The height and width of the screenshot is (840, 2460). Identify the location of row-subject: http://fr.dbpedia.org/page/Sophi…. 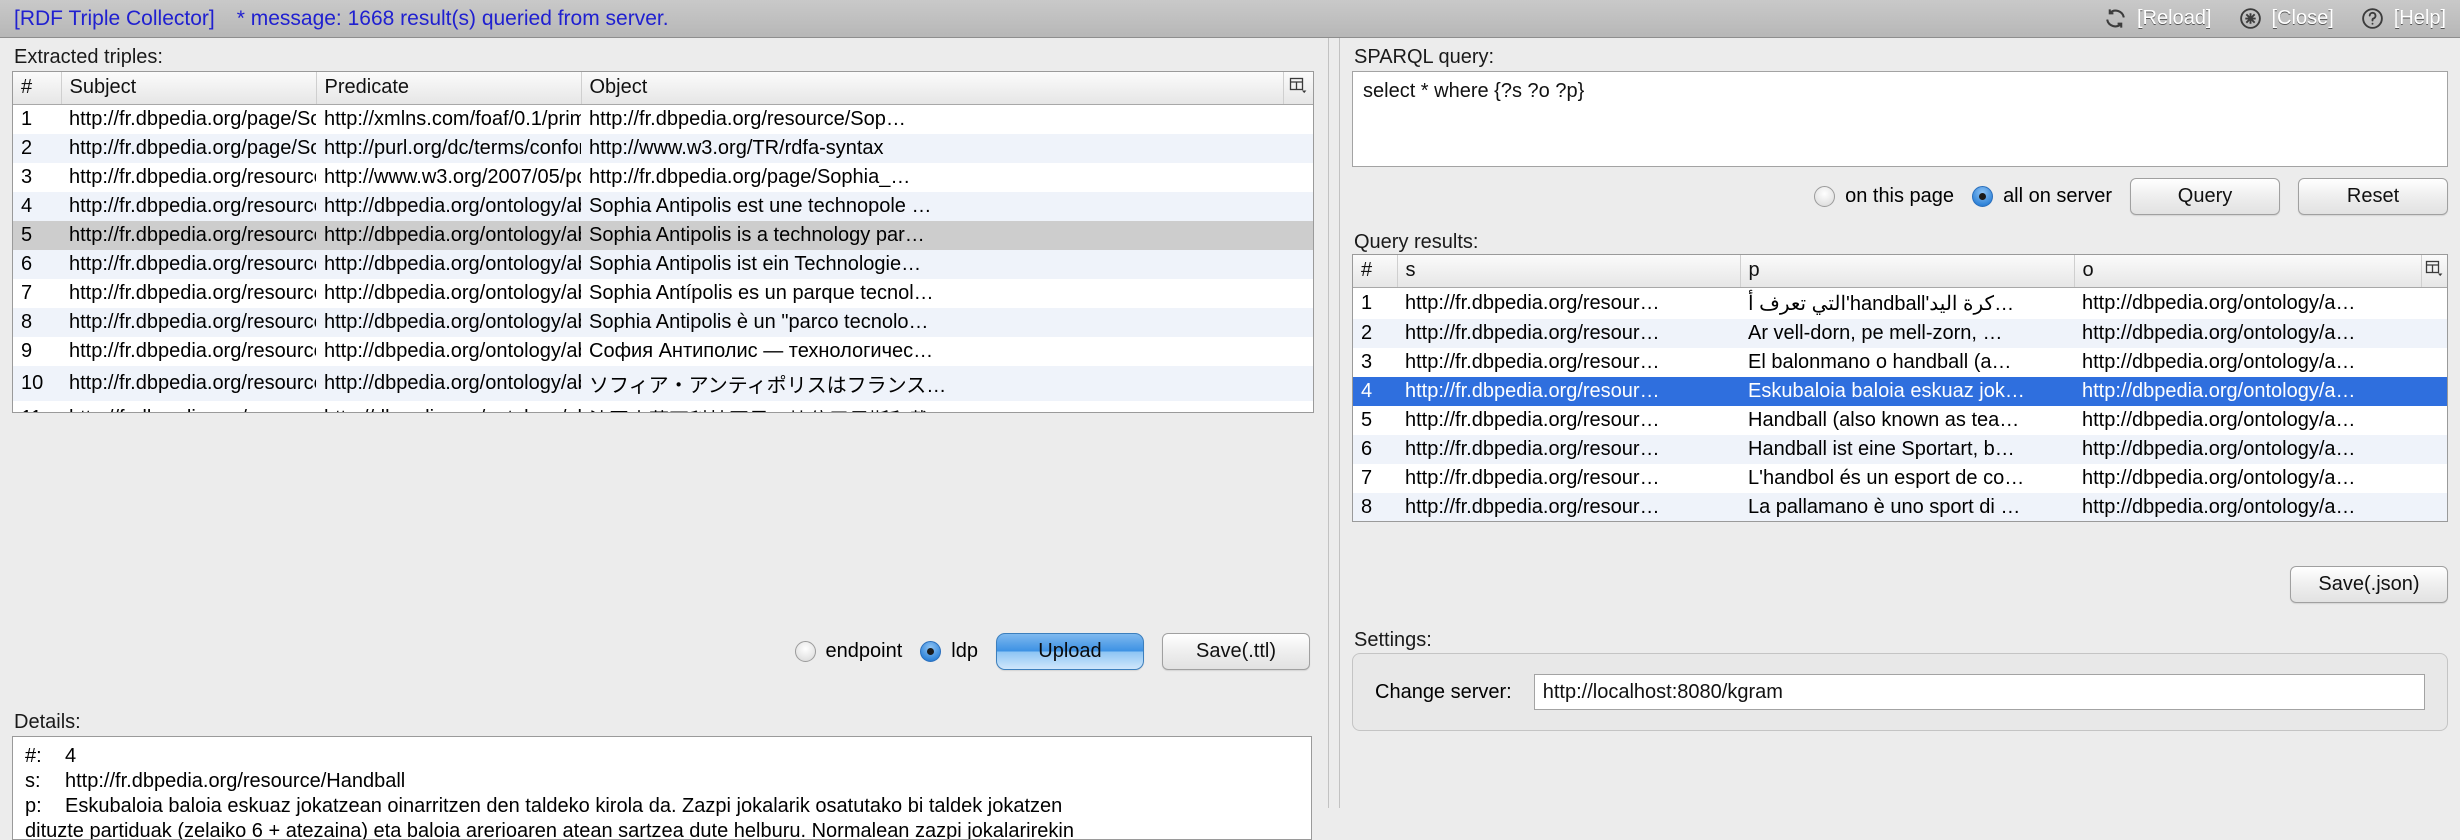
(192, 119).